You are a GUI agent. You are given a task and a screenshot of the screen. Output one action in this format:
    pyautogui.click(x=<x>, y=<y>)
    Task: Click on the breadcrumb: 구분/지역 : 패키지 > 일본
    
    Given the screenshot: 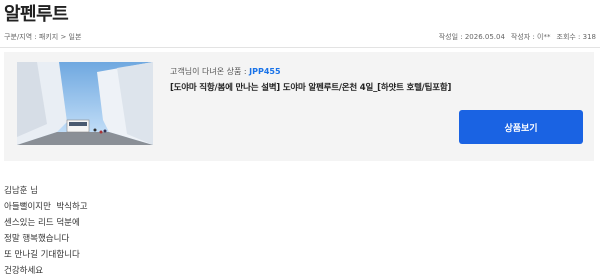 What is the action you would take?
    pyautogui.click(x=43, y=37)
    